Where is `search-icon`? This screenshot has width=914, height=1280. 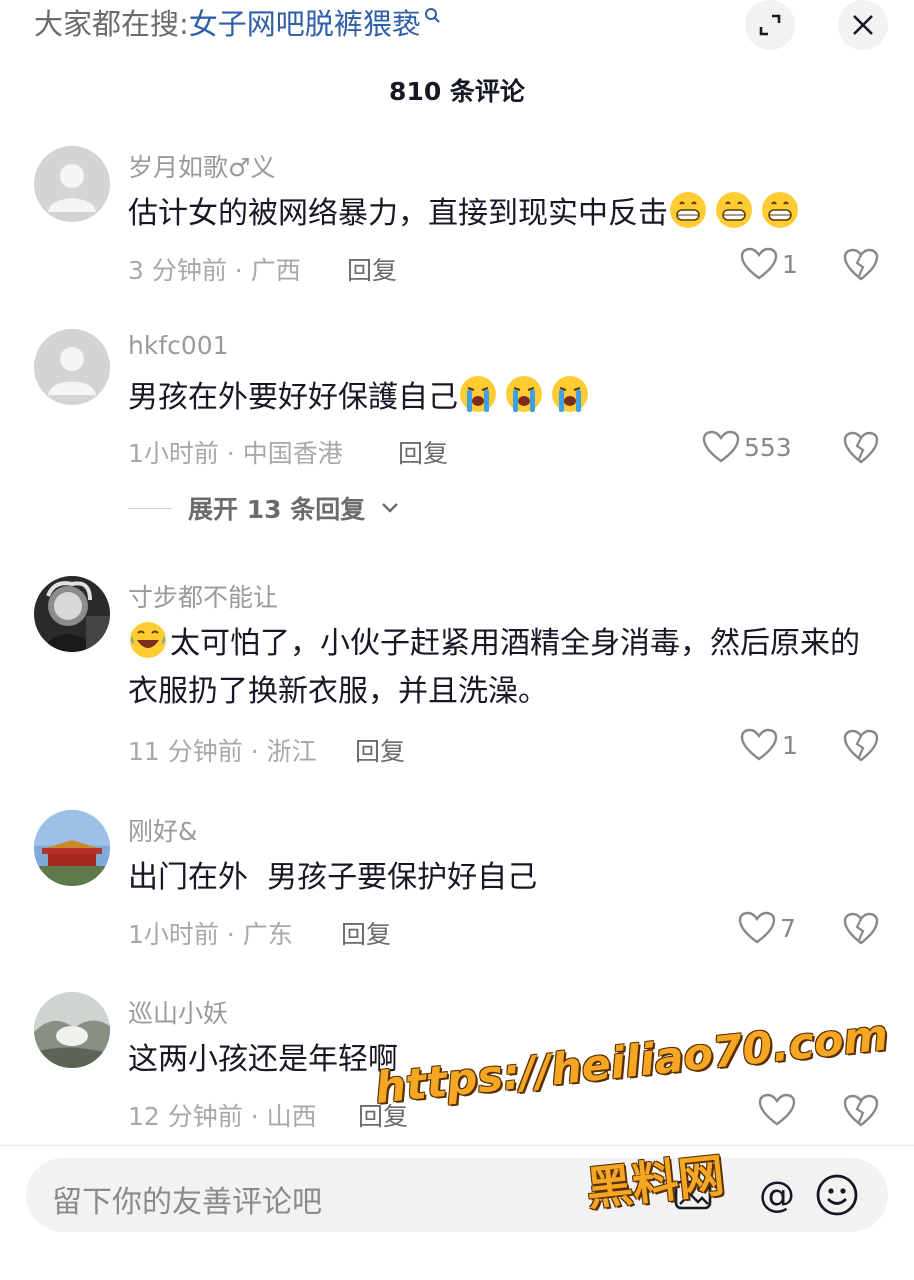 search-icon is located at coordinates (432, 15).